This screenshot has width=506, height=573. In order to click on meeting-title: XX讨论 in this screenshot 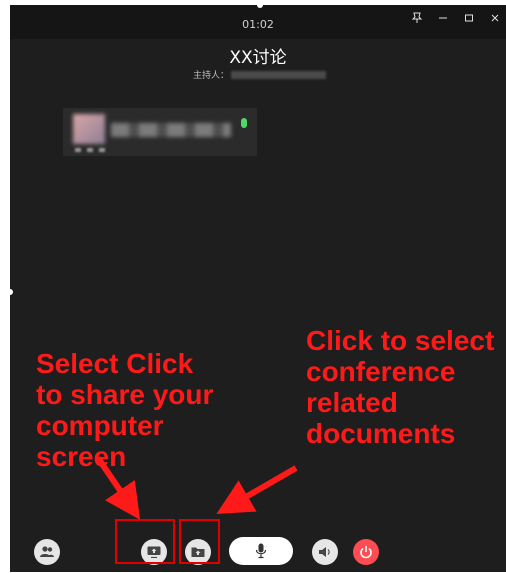, I will do `click(258, 58)`.